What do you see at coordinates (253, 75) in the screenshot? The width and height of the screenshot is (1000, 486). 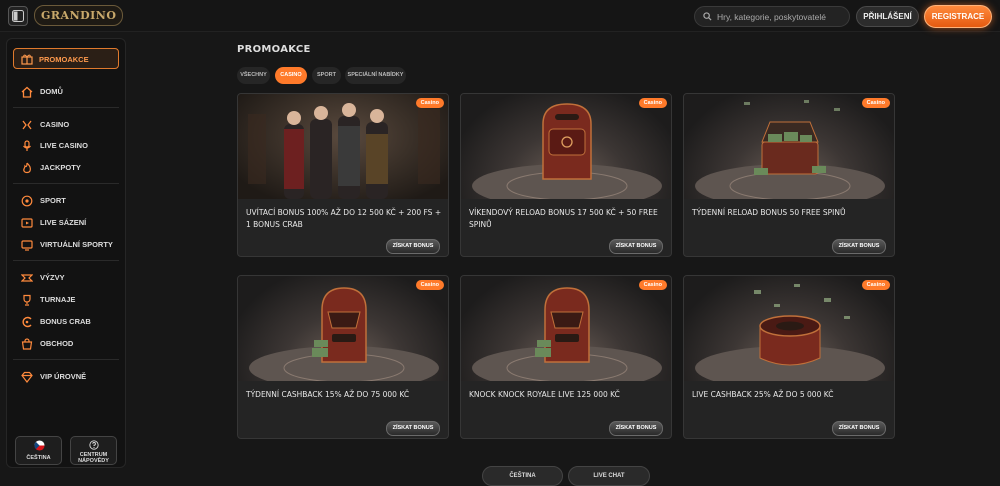 I see `tab-vsechny: VŠECHNY` at bounding box center [253, 75].